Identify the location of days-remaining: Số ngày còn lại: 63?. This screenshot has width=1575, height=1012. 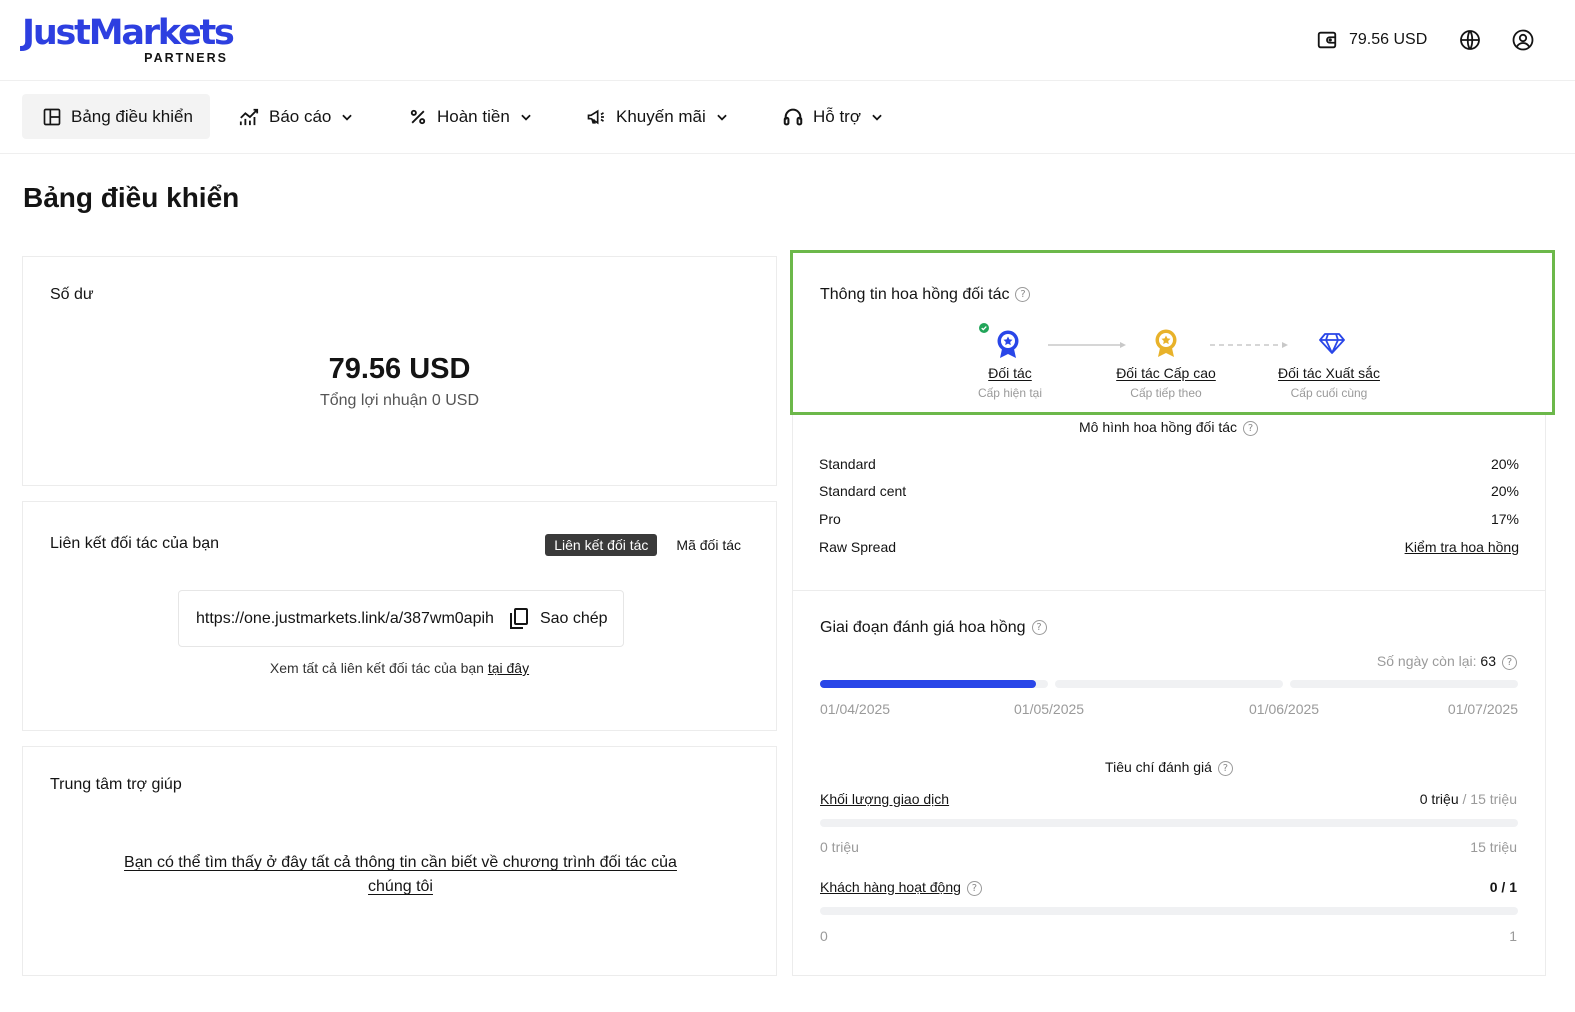
(1447, 661).